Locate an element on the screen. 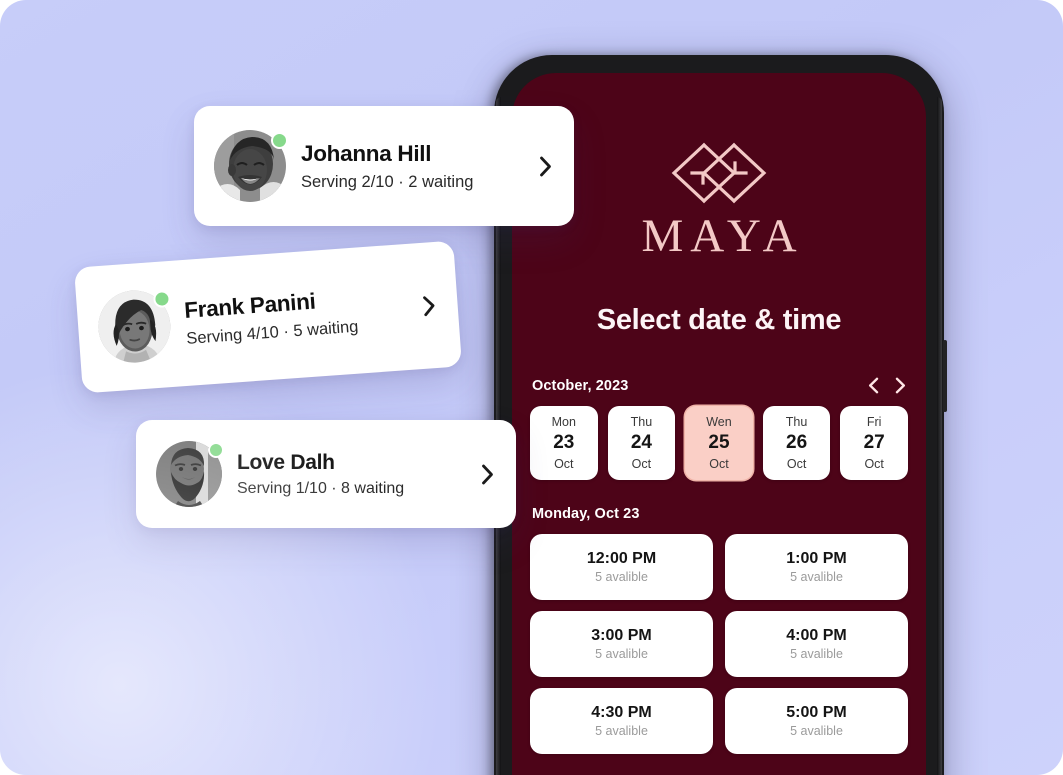 Image resolution: width=1063 pixels, height=775 pixels. calendar-month-label: October, 2023 is located at coordinates (580, 385).